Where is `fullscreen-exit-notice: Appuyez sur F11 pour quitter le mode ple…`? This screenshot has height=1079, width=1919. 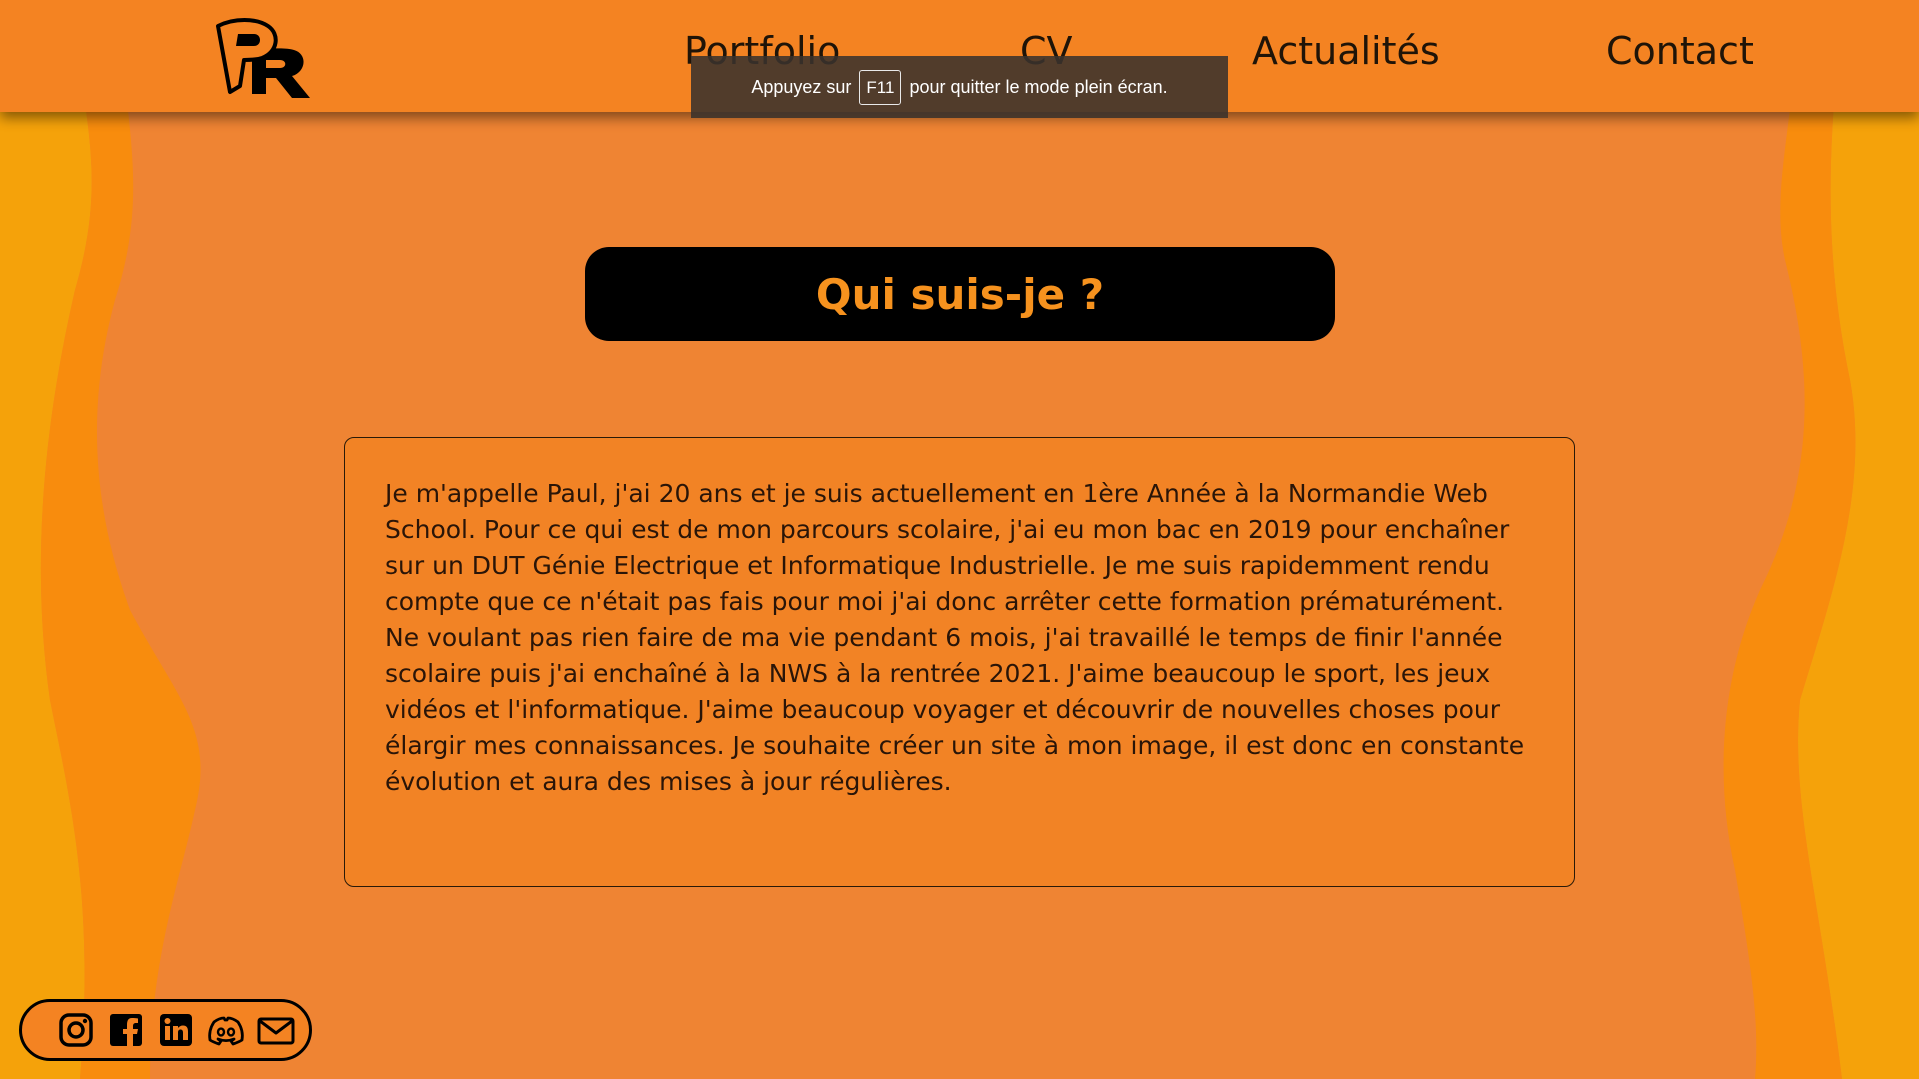
fullscreen-exit-notice: Appuyez sur F11 pour quitter le mode ple… is located at coordinates (959, 87).